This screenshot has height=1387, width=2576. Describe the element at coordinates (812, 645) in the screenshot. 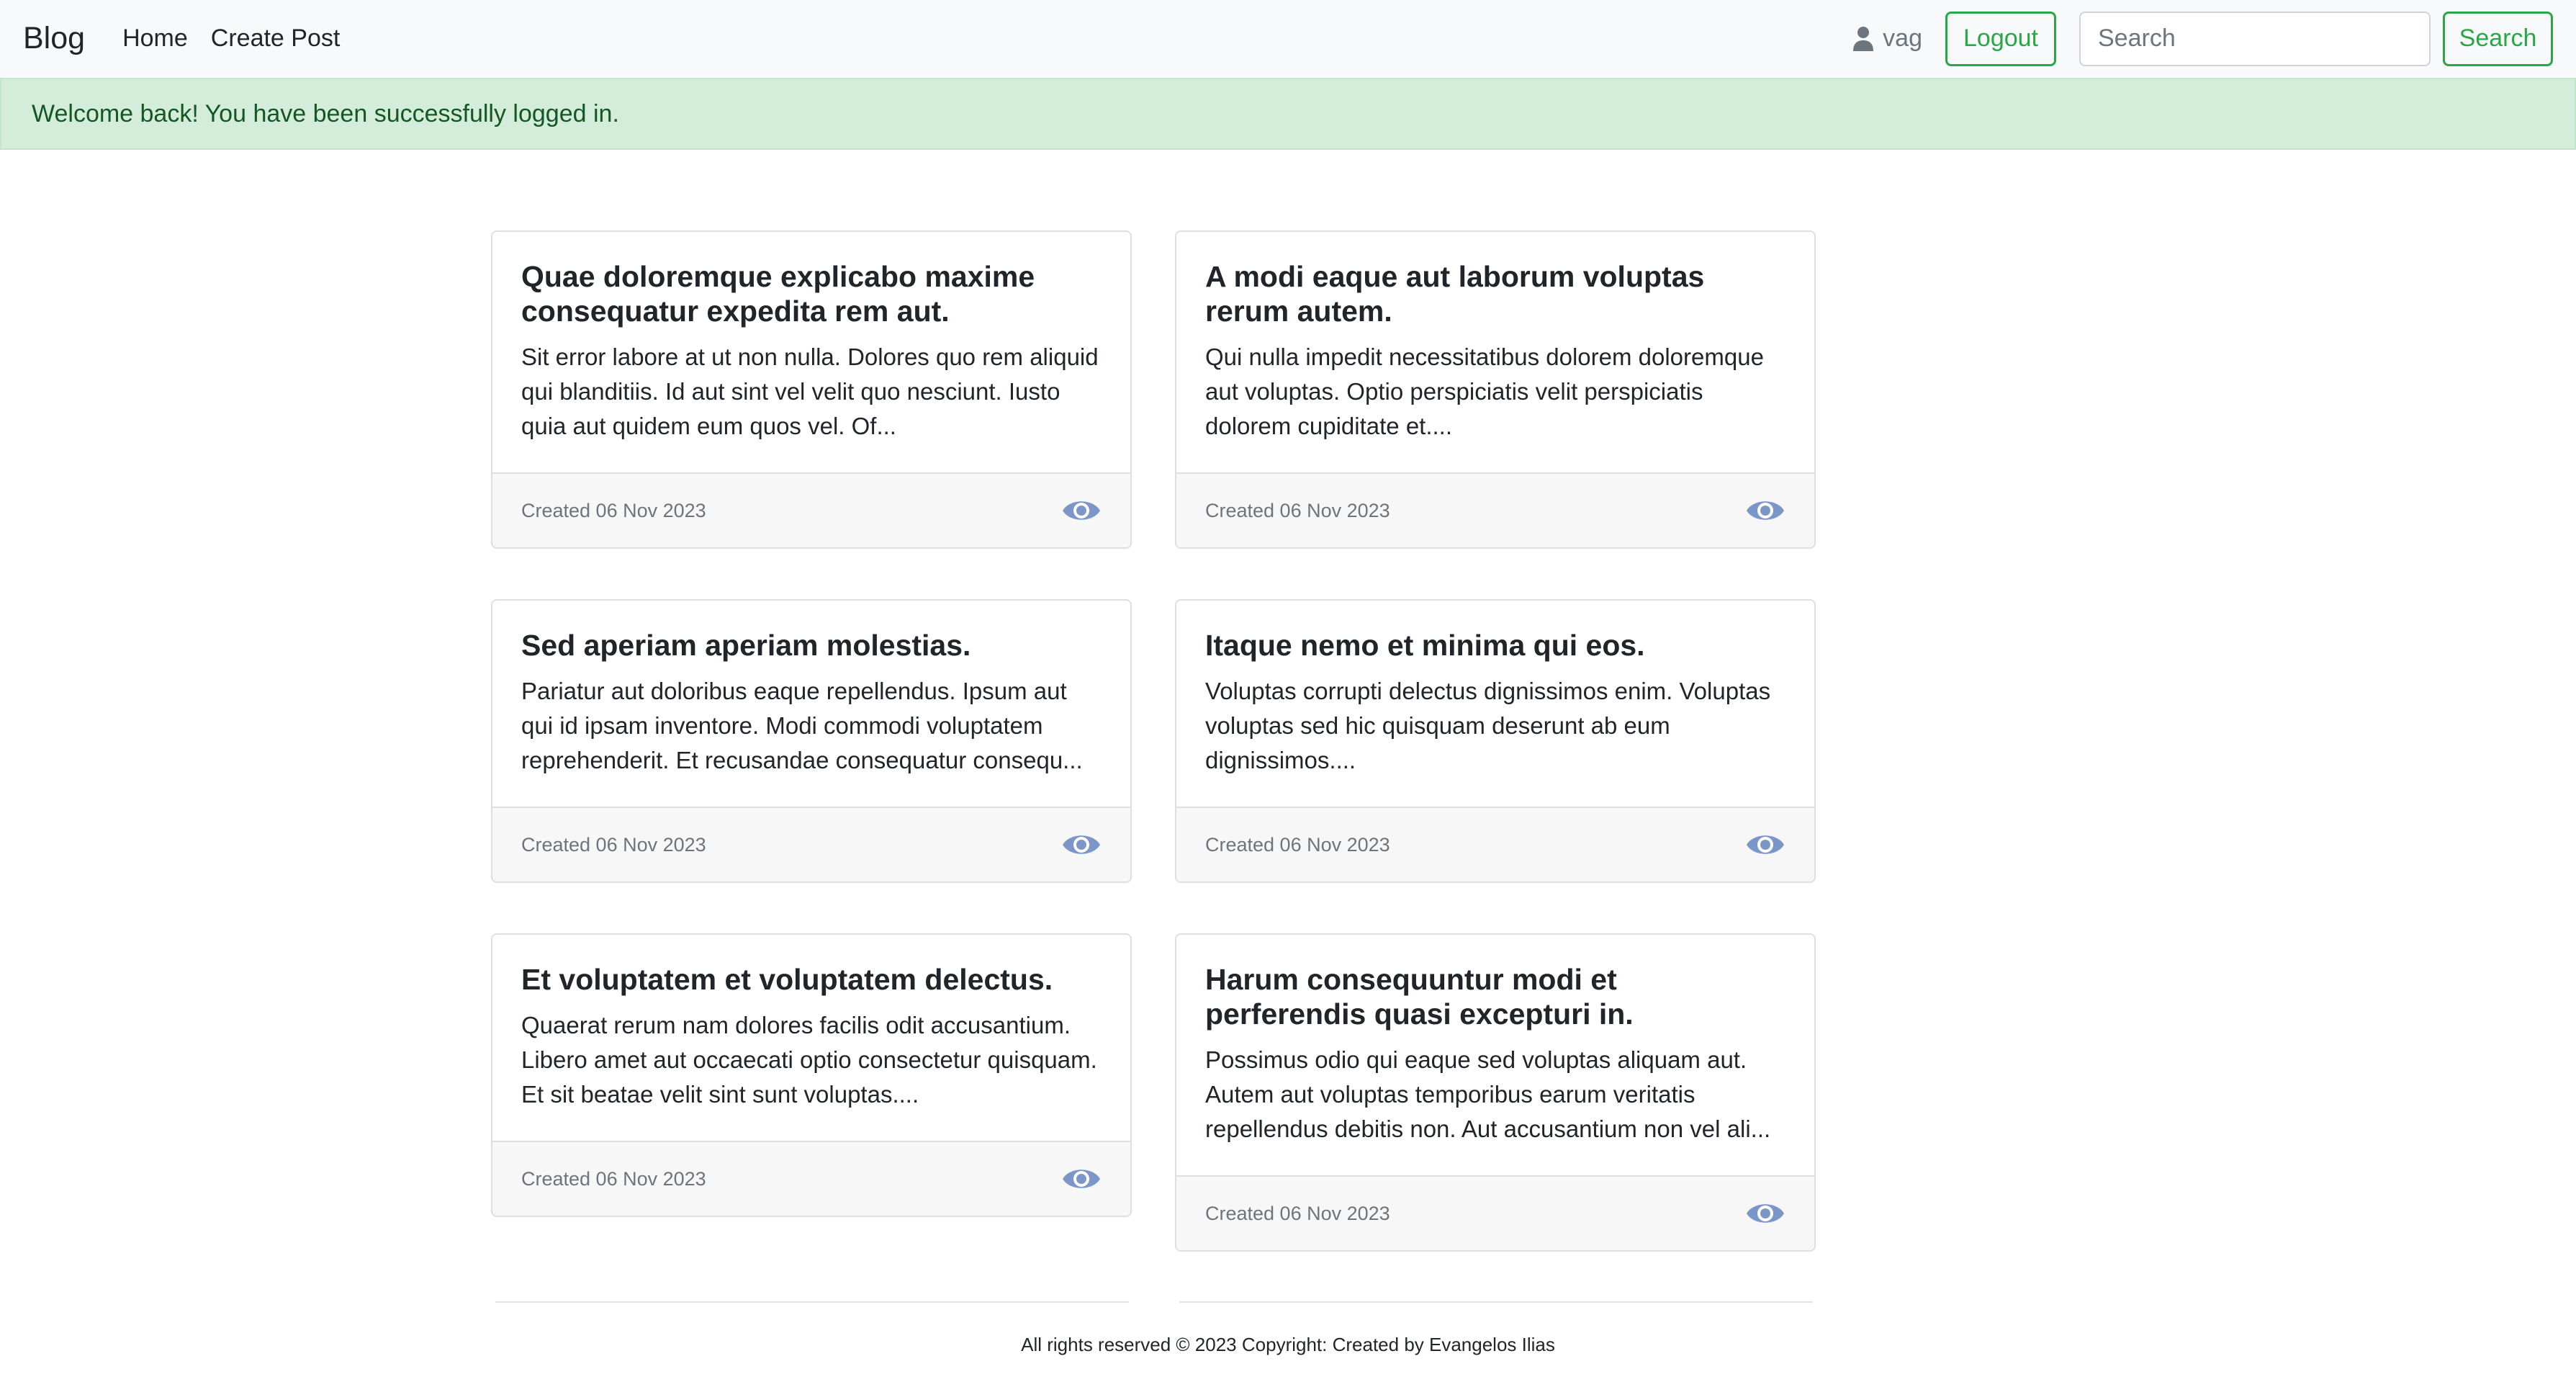

I see `post-title: Sed aperiam aperiam molestias.` at that location.